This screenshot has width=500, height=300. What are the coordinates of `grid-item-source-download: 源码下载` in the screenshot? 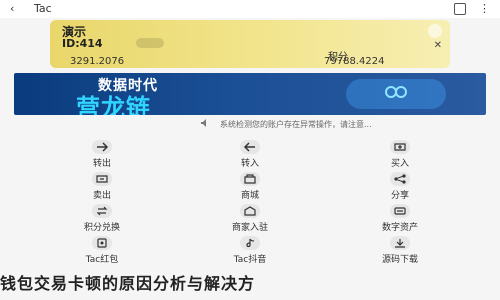 It's located at (400, 250).